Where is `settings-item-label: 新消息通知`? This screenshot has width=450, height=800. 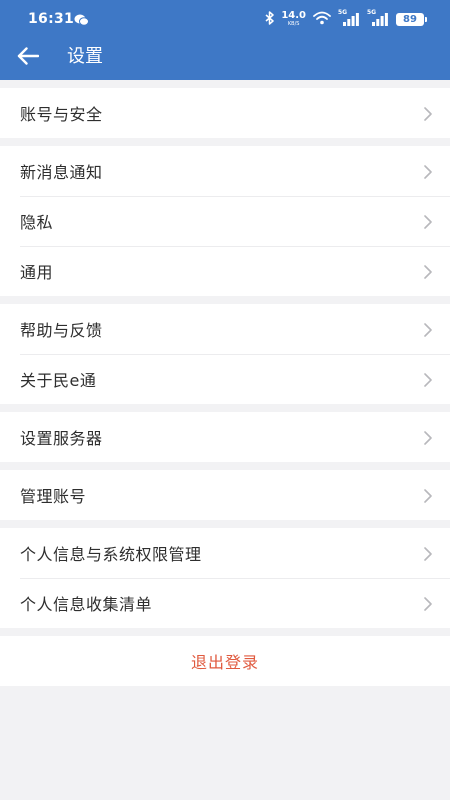
settings-item-label: 新消息通知 is located at coordinates (61, 172).